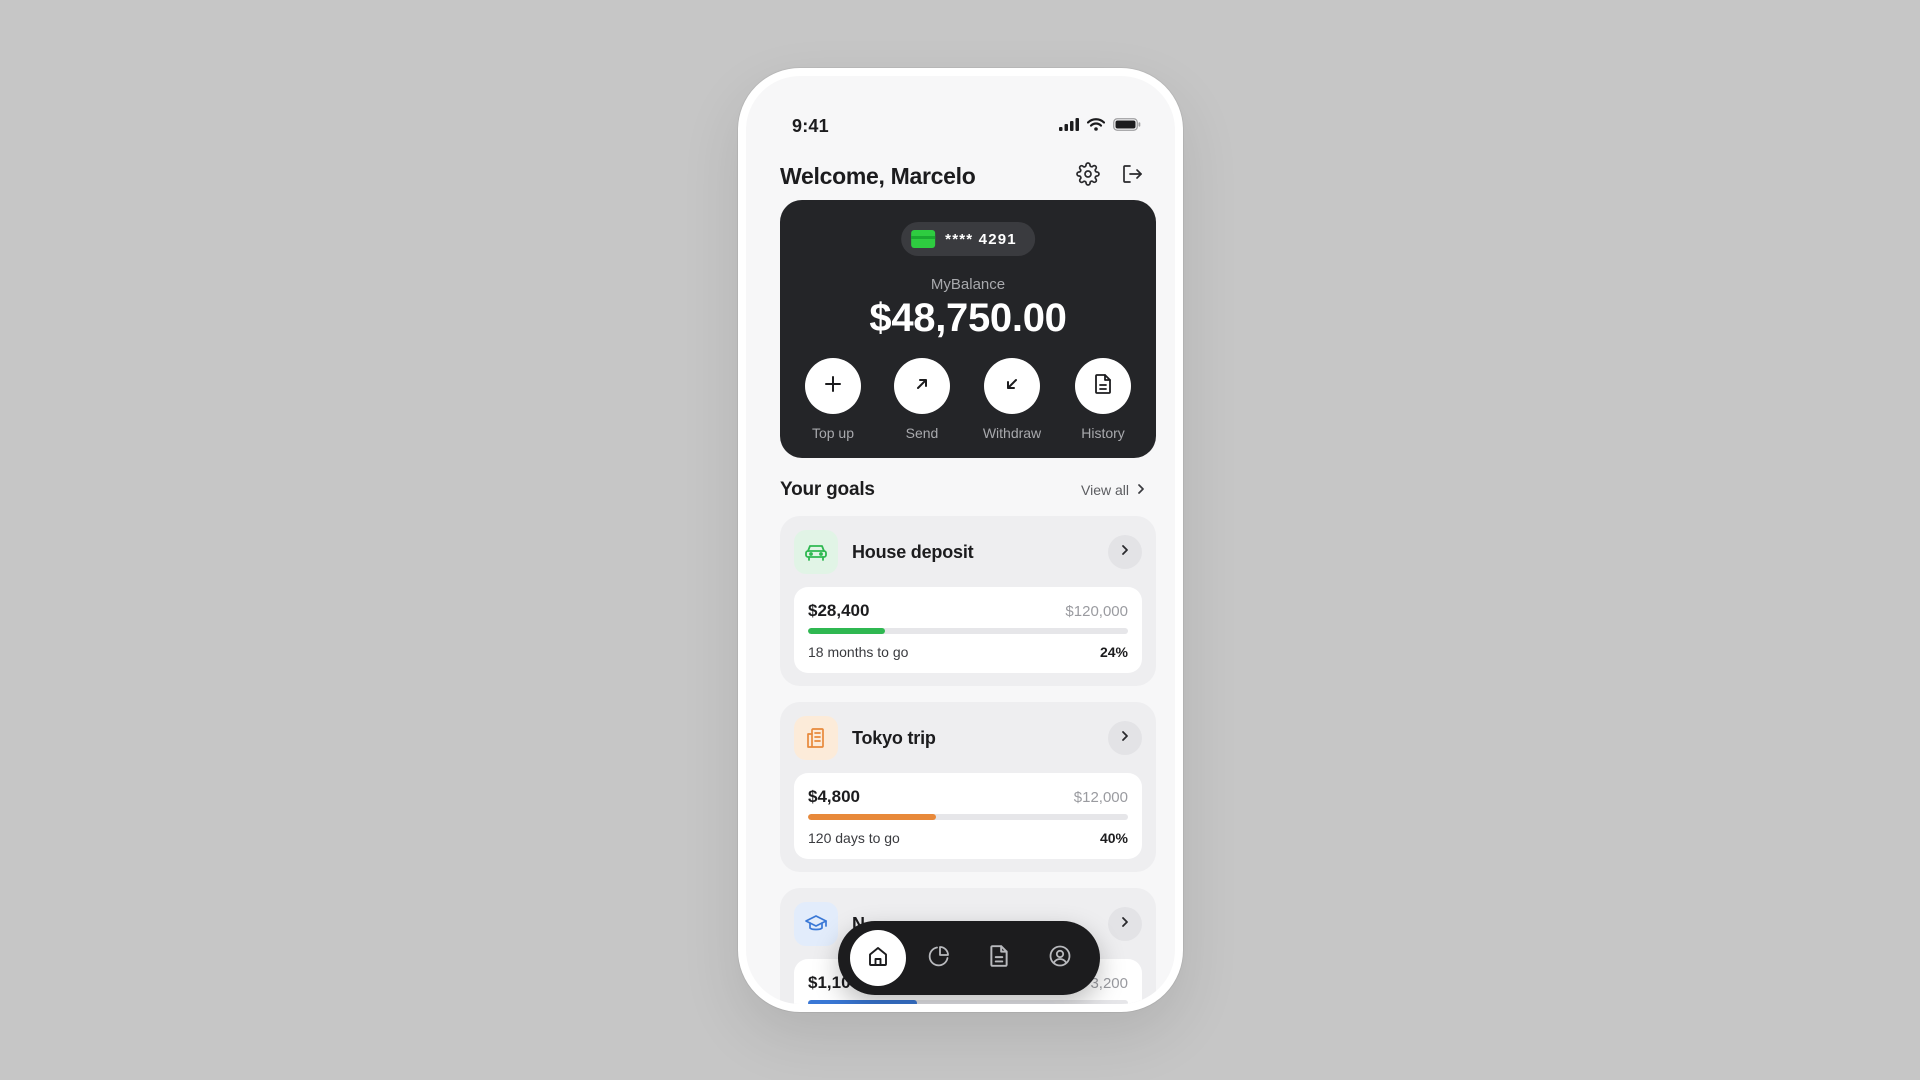 This screenshot has width=1920, height=1080. I want to click on tab-documents, so click(999, 958).